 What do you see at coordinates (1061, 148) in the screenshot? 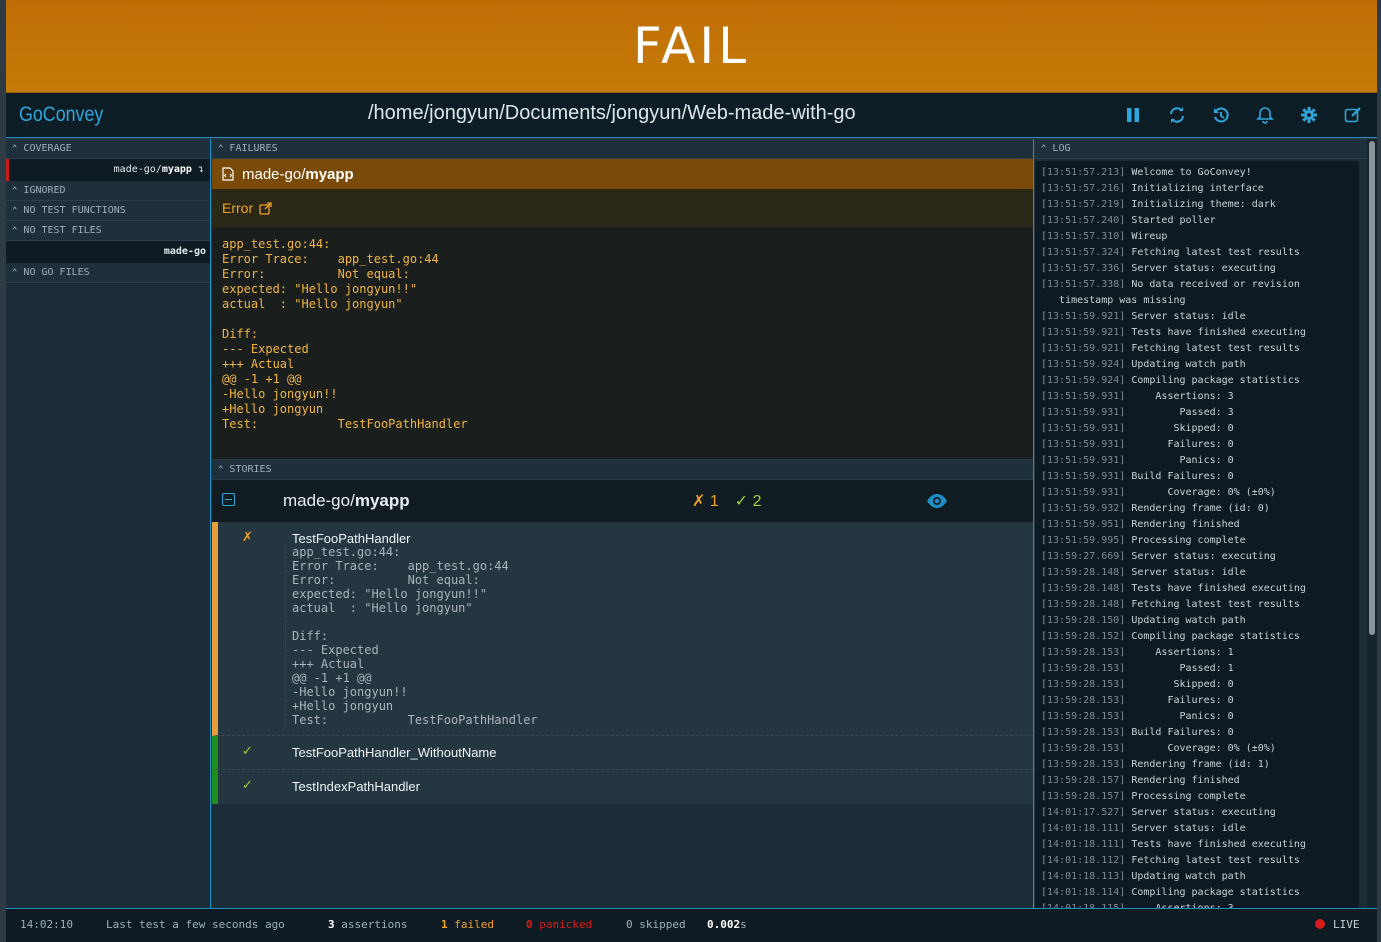
I see `log-label: LOG` at bounding box center [1061, 148].